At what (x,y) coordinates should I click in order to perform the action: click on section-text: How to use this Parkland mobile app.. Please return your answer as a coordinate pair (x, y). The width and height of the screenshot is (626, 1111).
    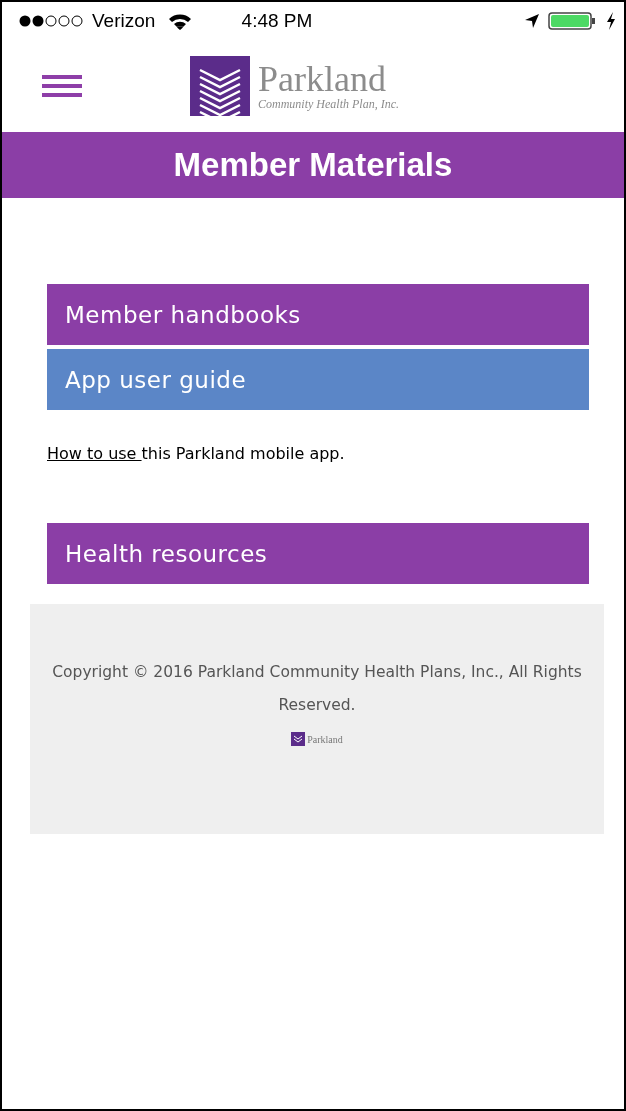
    Looking at the image, I should click on (196, 453).